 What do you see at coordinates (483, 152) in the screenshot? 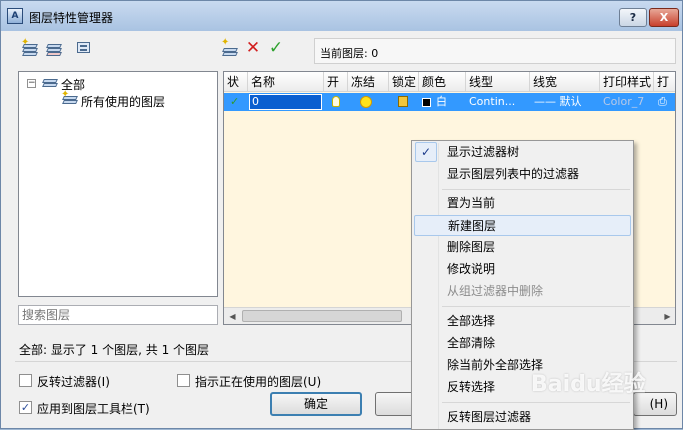
I see `menu-item-label: 显示过滤器树` at bounding box center [483, 152].